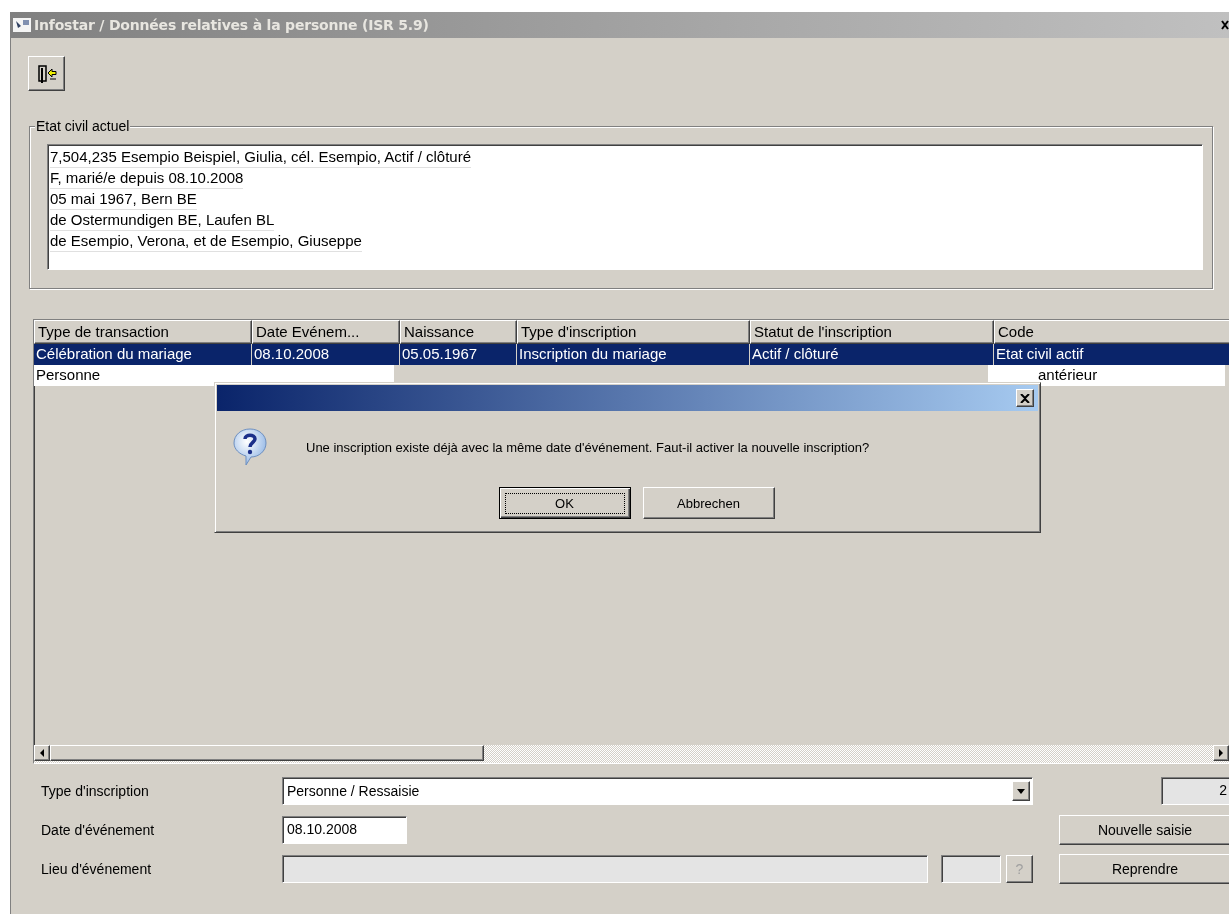 The height and width of the screenshot is (914, 1229). Describe the element at coordinates (98, 830) in the screenshot. I see `field-label: Date d'événement` at that location.